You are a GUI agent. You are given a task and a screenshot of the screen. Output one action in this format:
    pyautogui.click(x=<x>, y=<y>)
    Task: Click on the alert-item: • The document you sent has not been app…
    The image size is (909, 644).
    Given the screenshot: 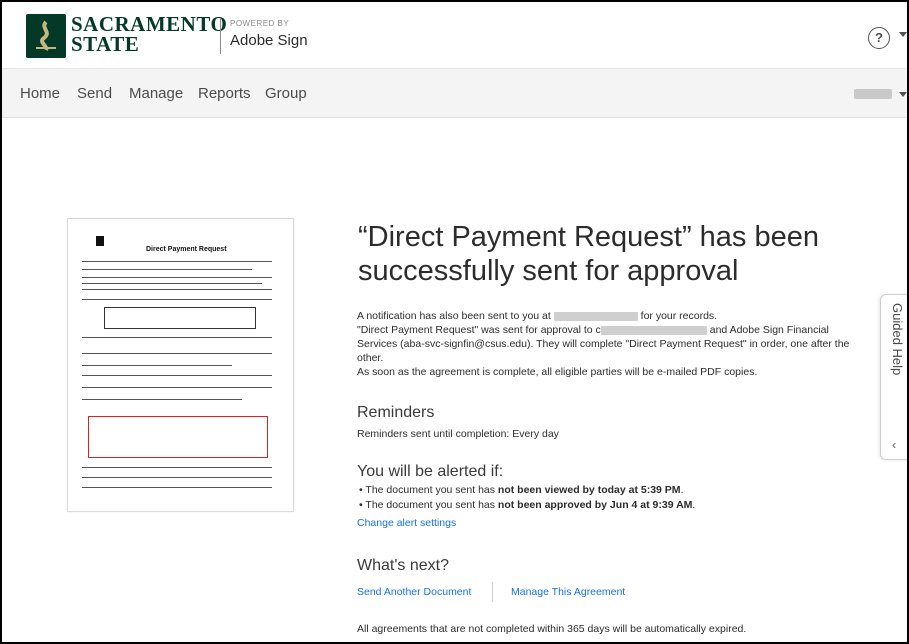 What is the action you would take?
    pyautogui.click(x=527, y=505)
    